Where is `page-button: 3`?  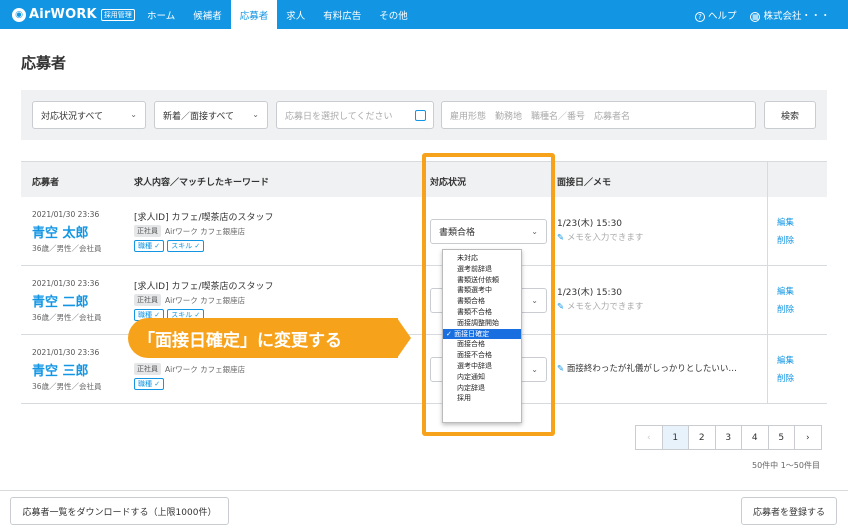
page-button: 3 is located at coordinates (728, 437).